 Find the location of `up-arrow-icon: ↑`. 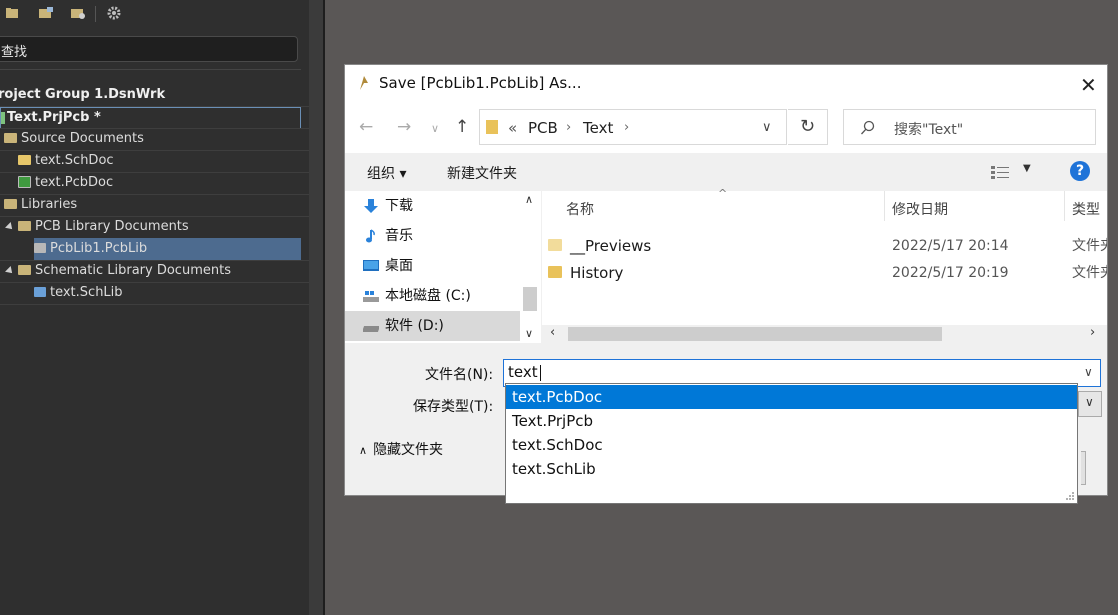

up-arrow-icon: ↑ is located at coordinates (462, 127).